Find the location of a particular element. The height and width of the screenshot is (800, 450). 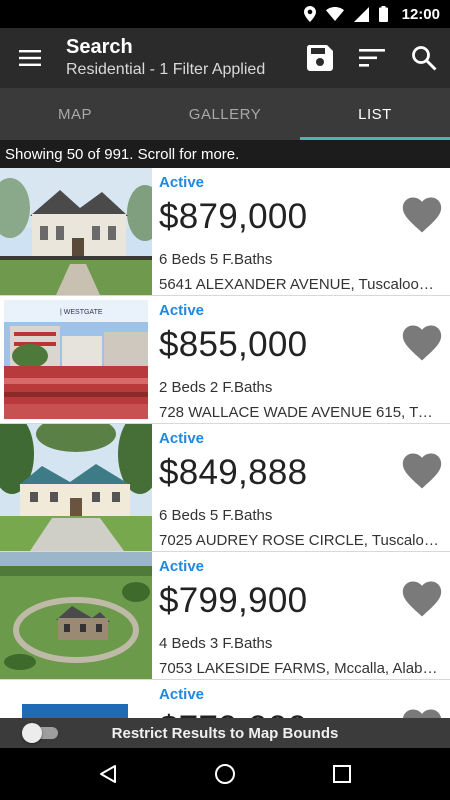

back-triangle-icon is located at coordinates (108, 774).